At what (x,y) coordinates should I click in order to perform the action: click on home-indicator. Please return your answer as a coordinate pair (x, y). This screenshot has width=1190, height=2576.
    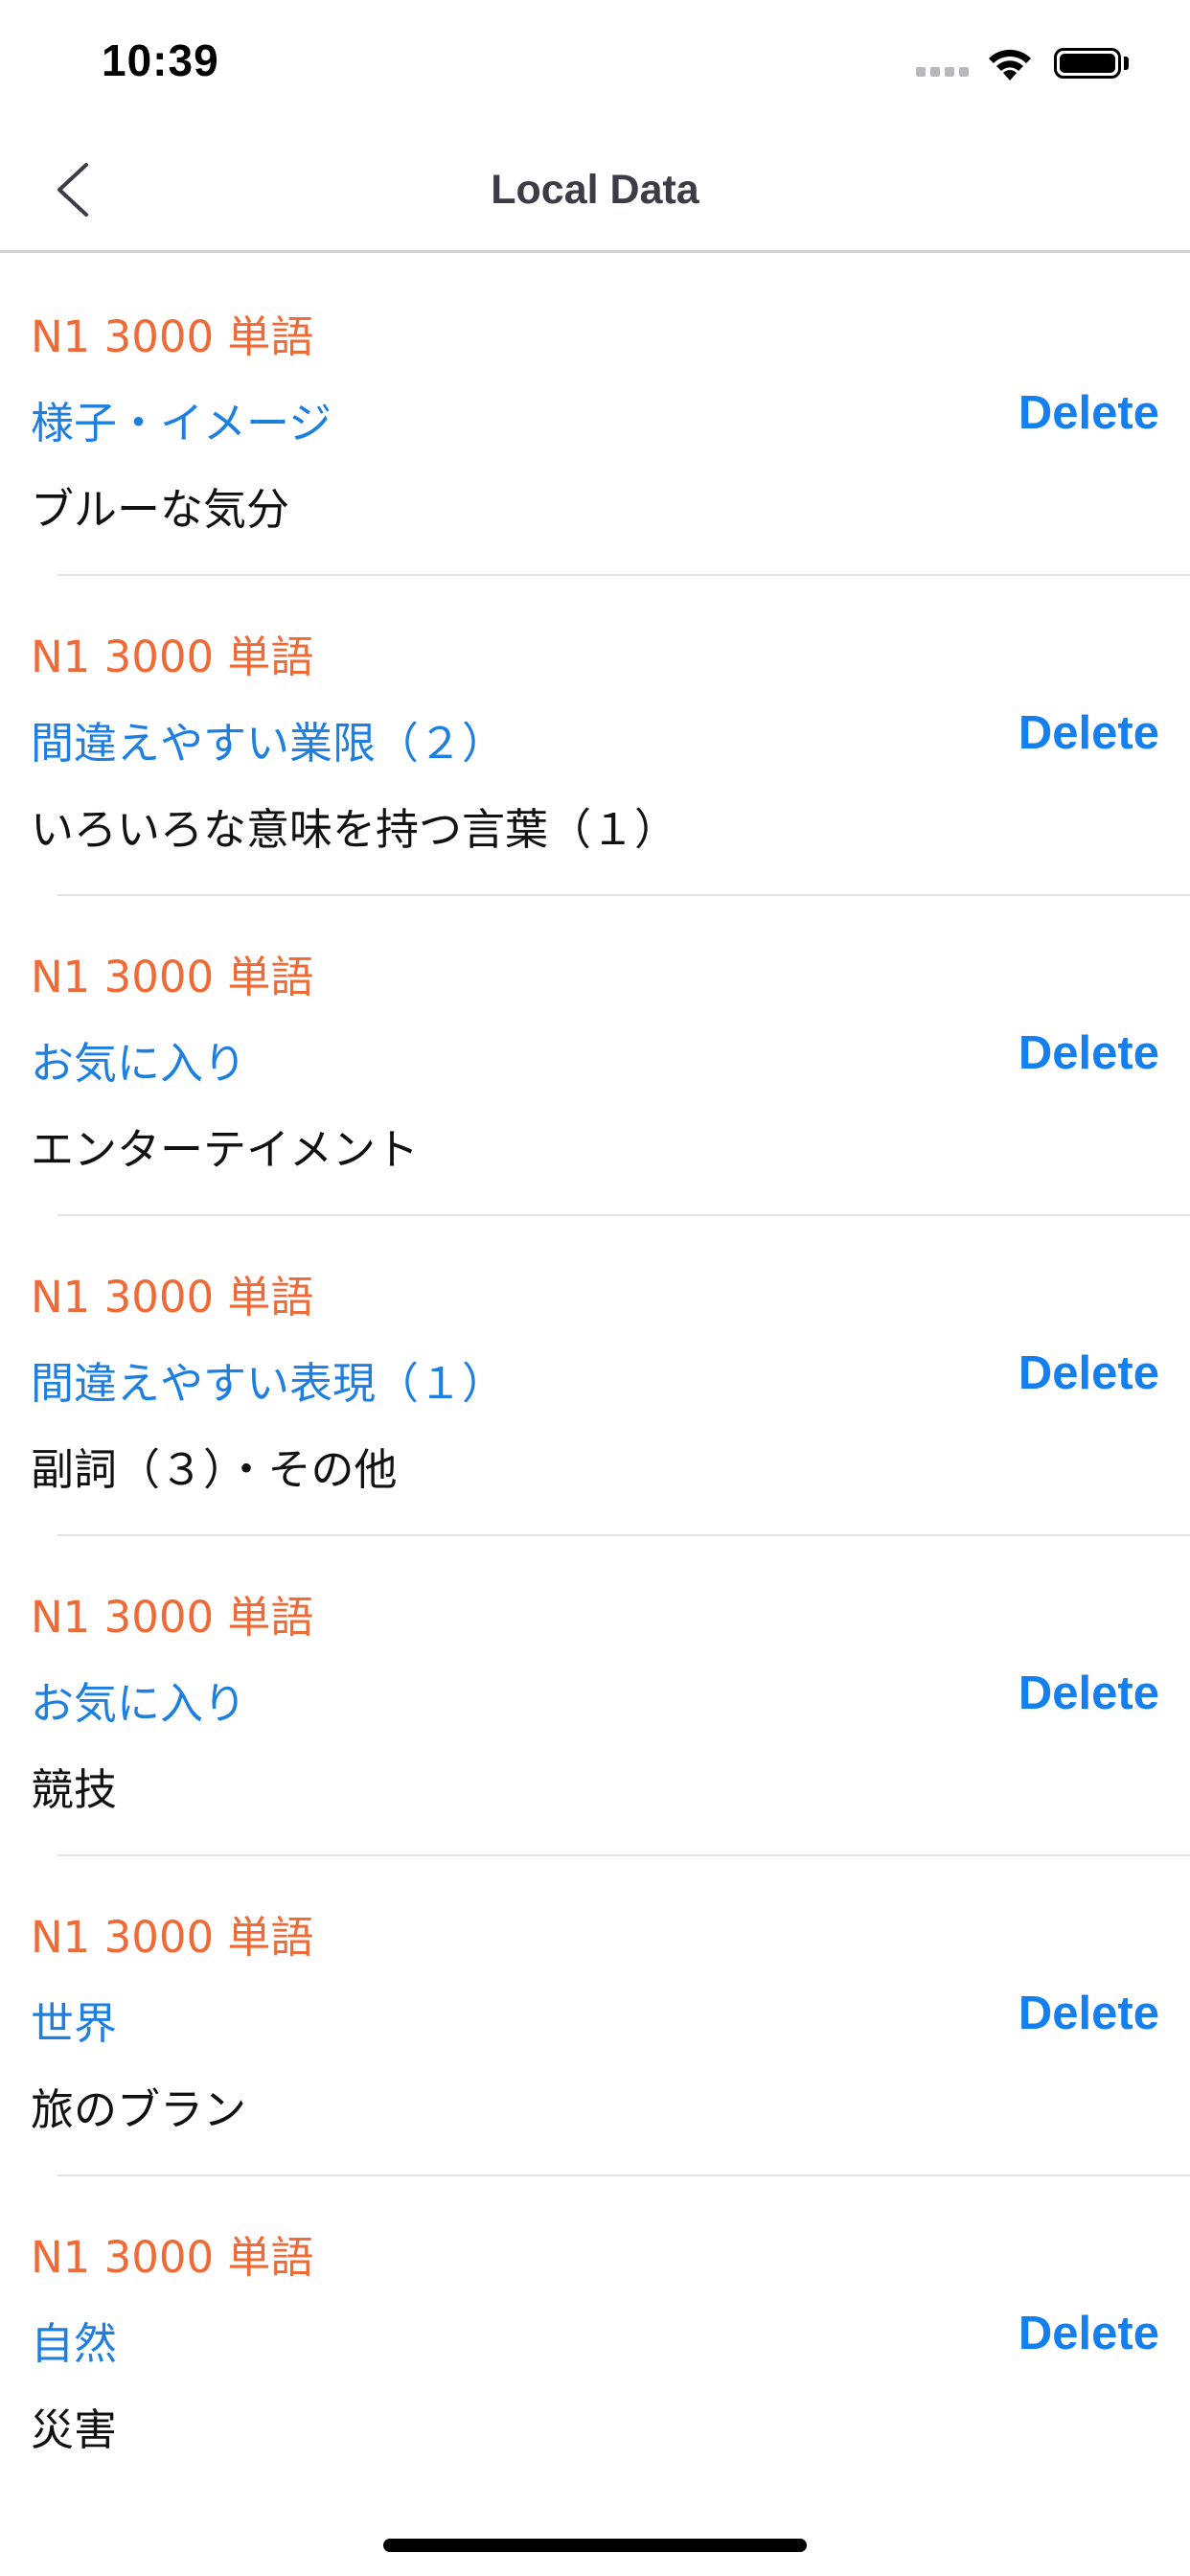
    Looking at the image, I should click on (595, 2545).